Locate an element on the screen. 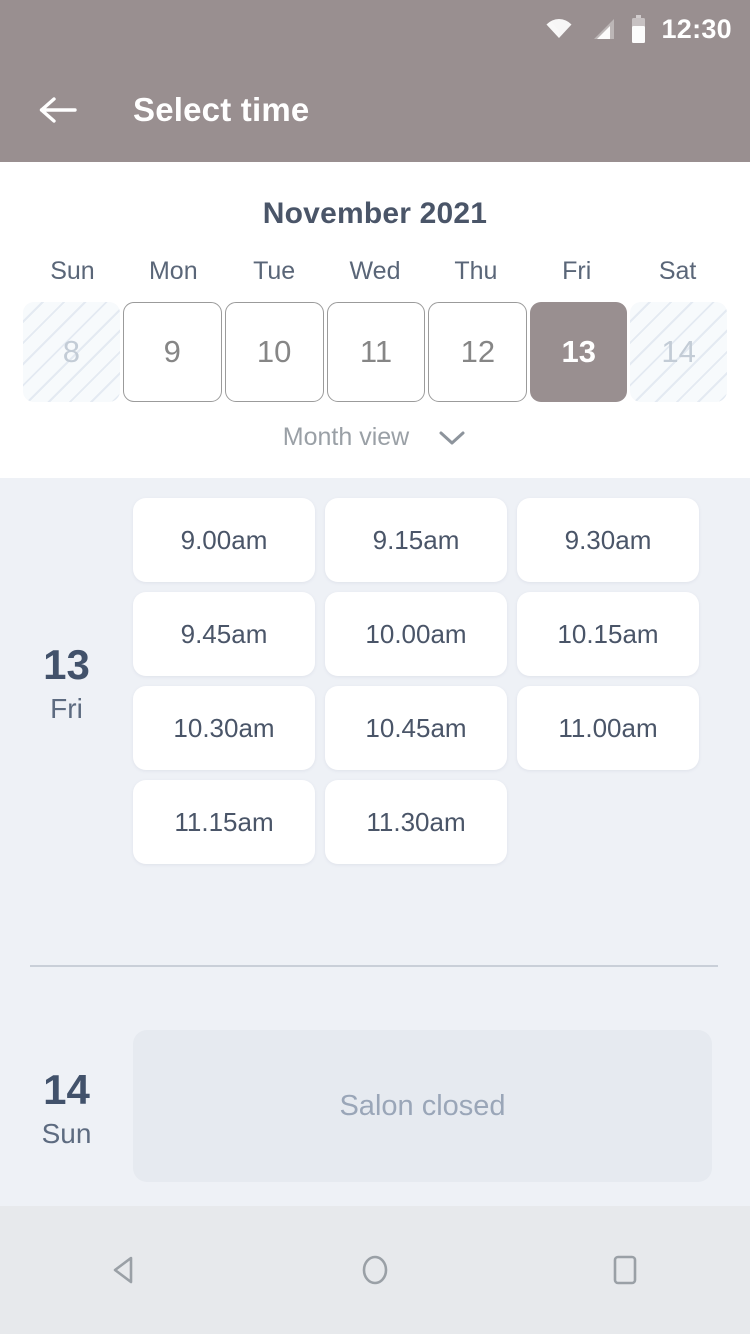 The width and height of the screenshot is (750, 1334). nav-back-icon is located at coordinates (123, 1270).